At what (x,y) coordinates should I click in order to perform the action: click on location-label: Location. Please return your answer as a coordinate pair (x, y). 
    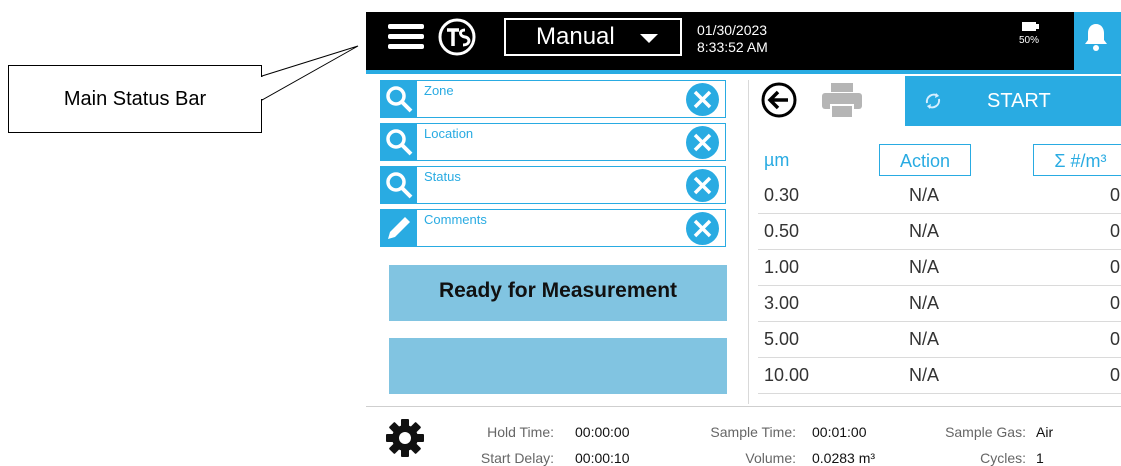
    Looking at the image, I should click on (449, 133).